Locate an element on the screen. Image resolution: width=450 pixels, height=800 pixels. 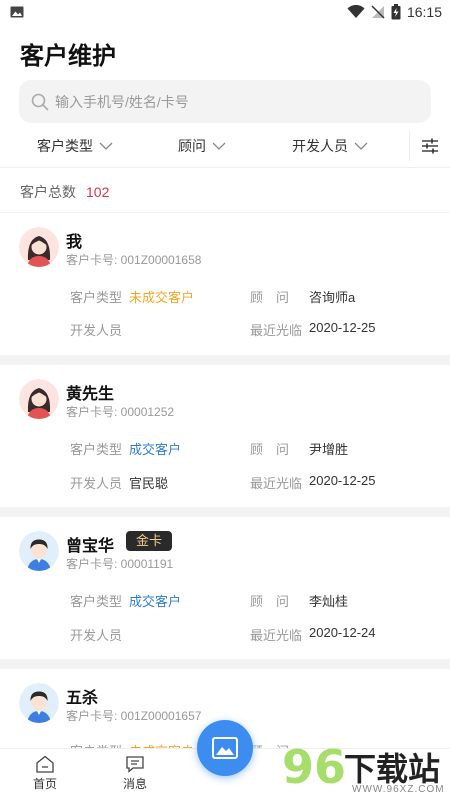
customer-card-number: 客户卡号: 001Z00001657 is located at coordinates (133, 715).